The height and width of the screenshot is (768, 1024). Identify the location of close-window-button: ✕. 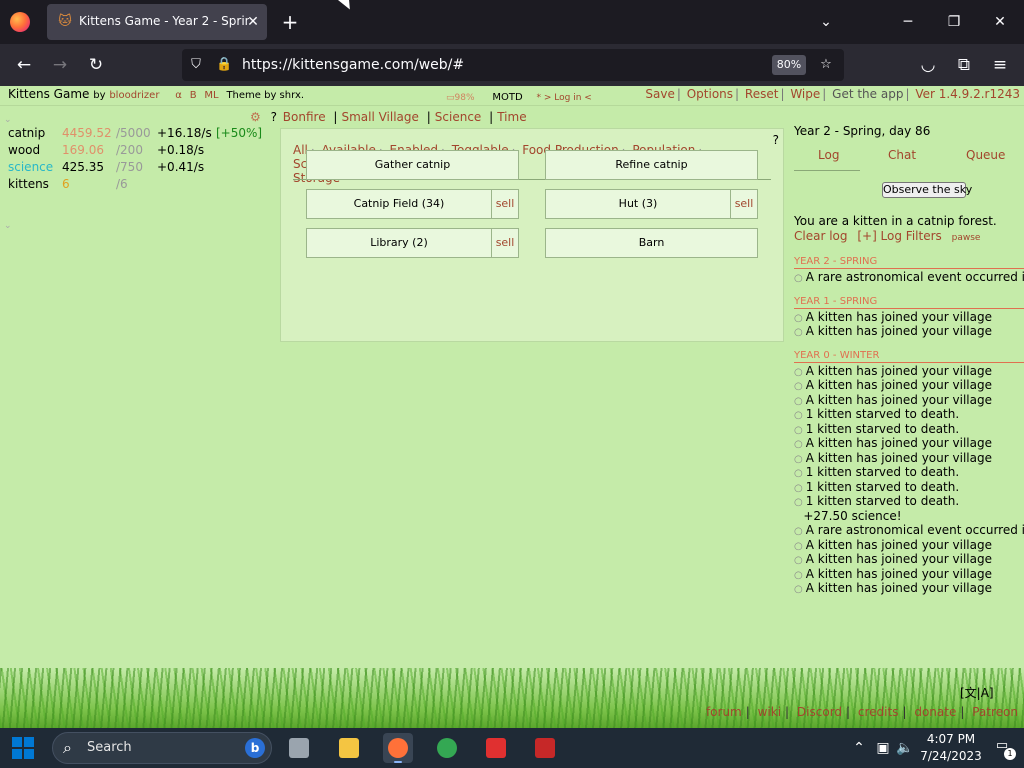
(1000, 22).